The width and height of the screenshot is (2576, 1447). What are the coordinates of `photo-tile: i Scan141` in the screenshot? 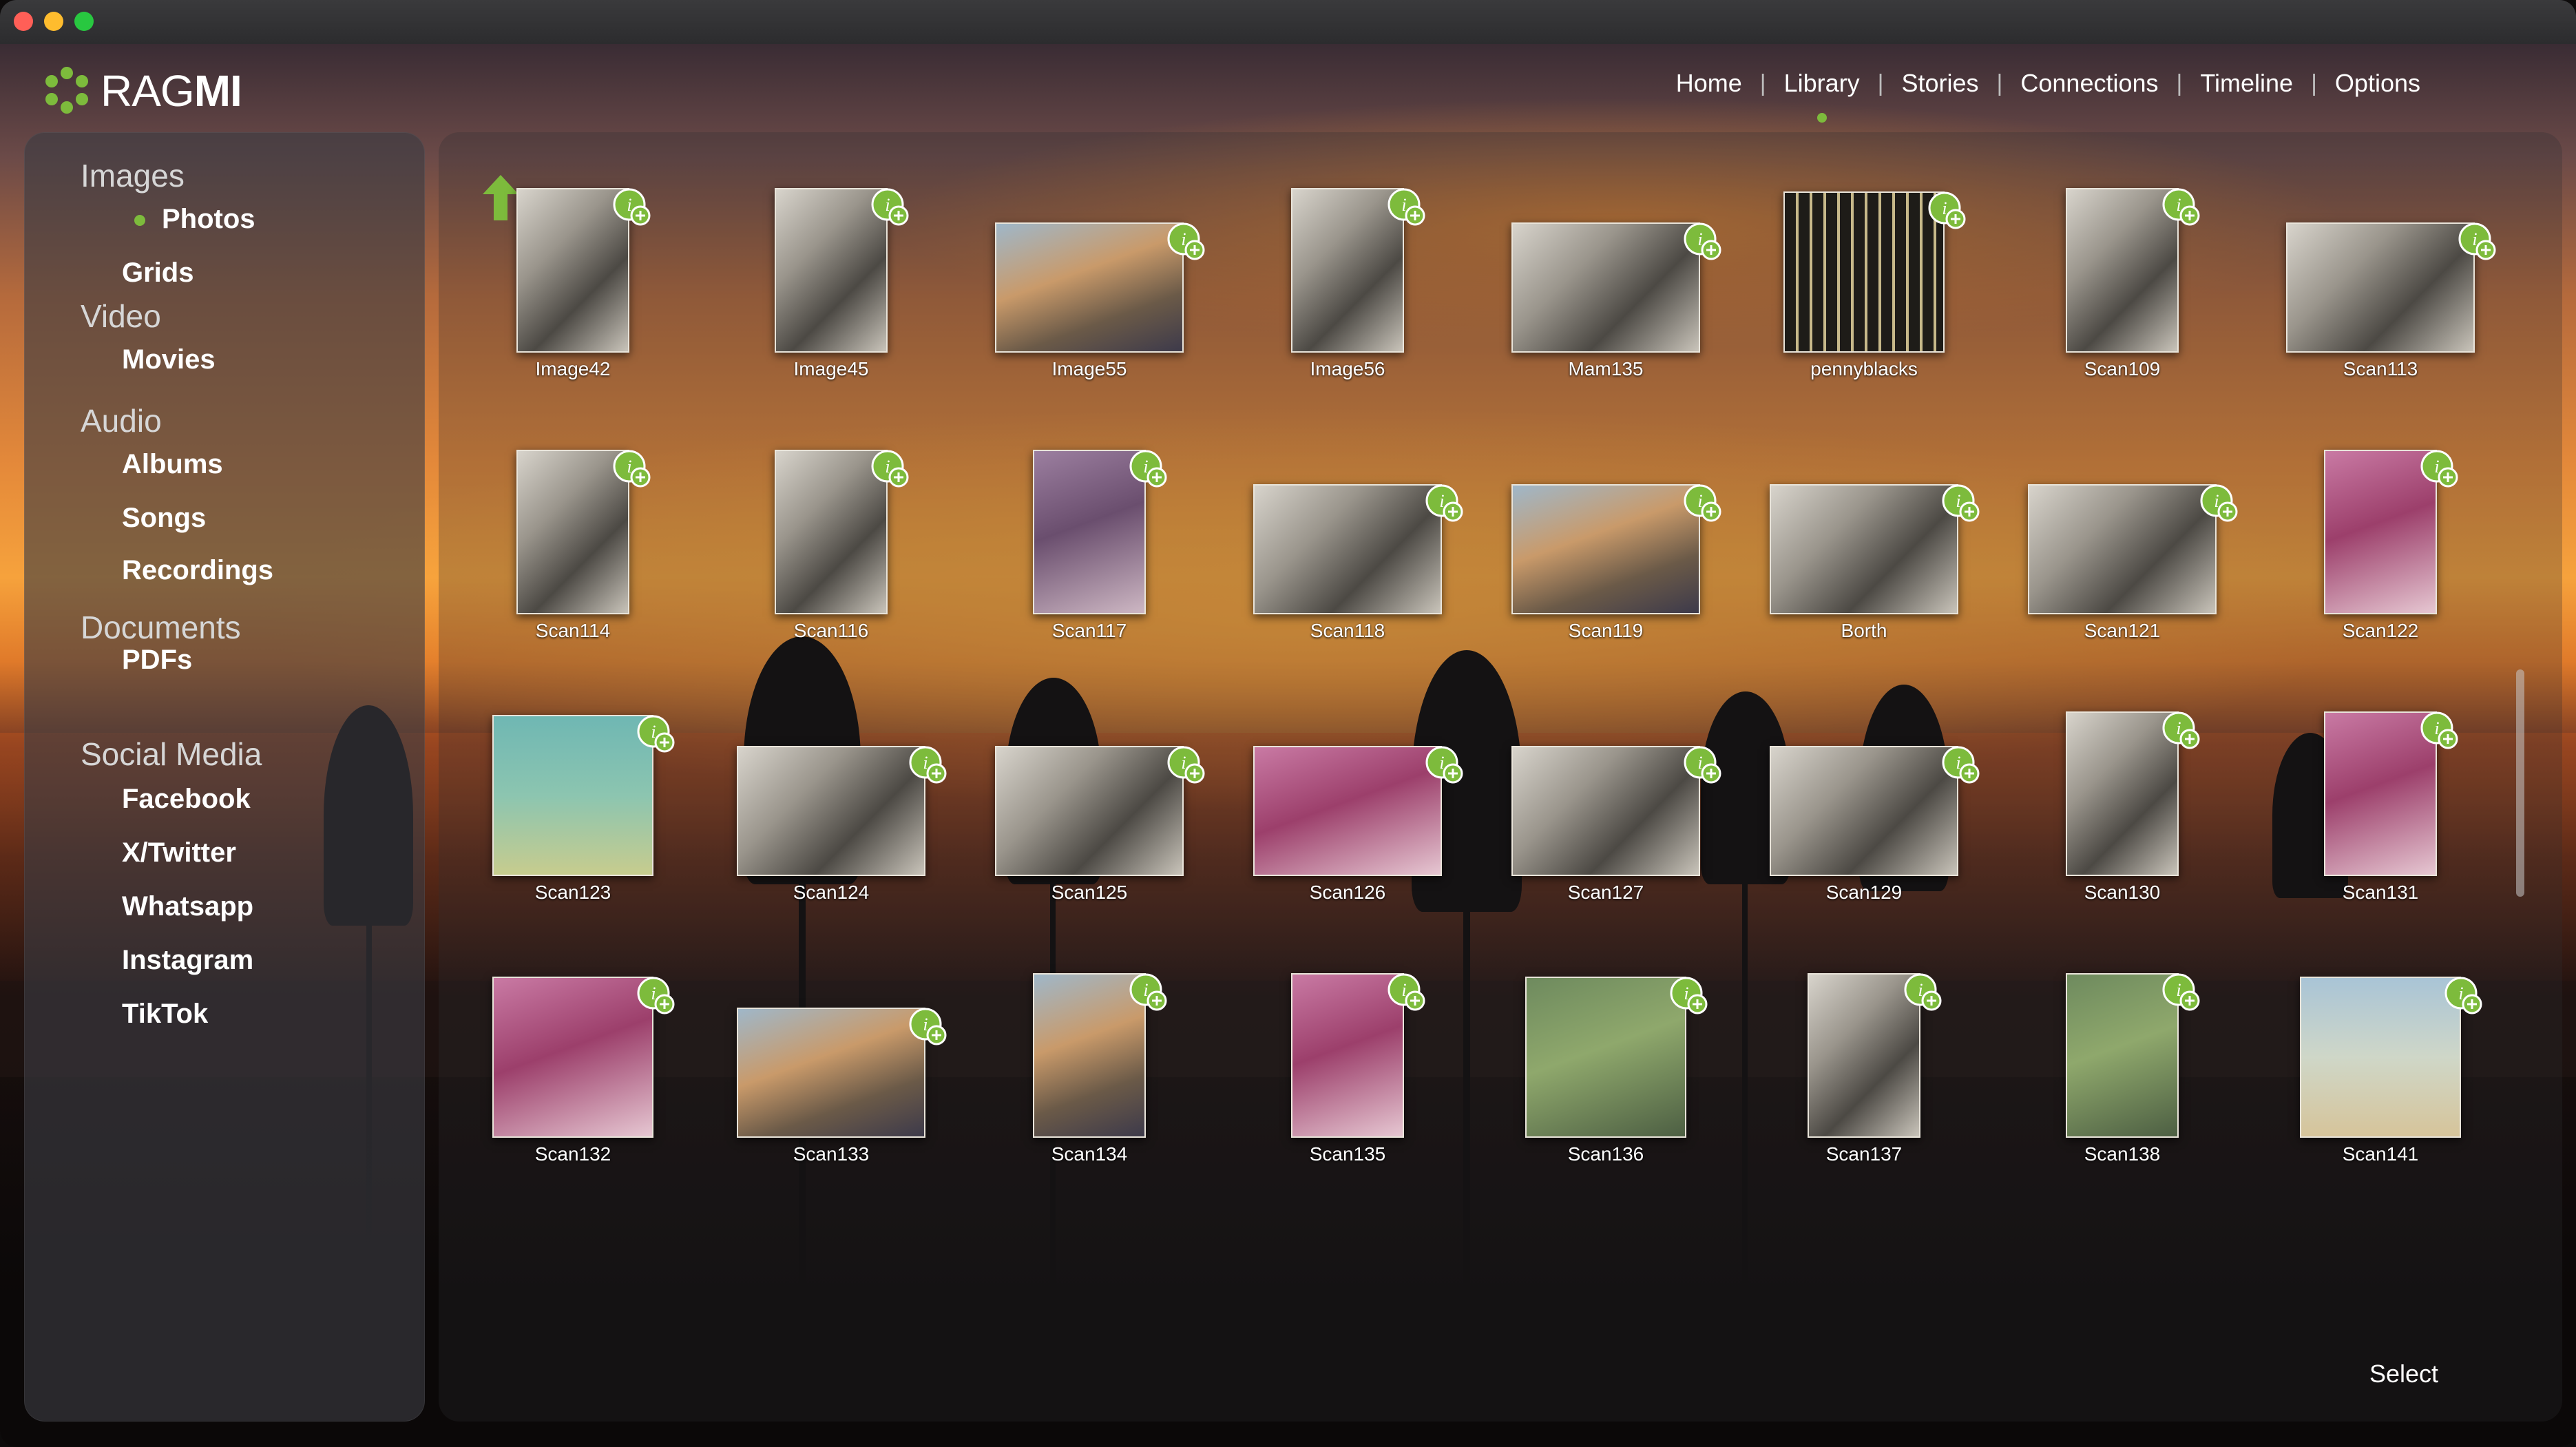 It's located at (2380, 1072).